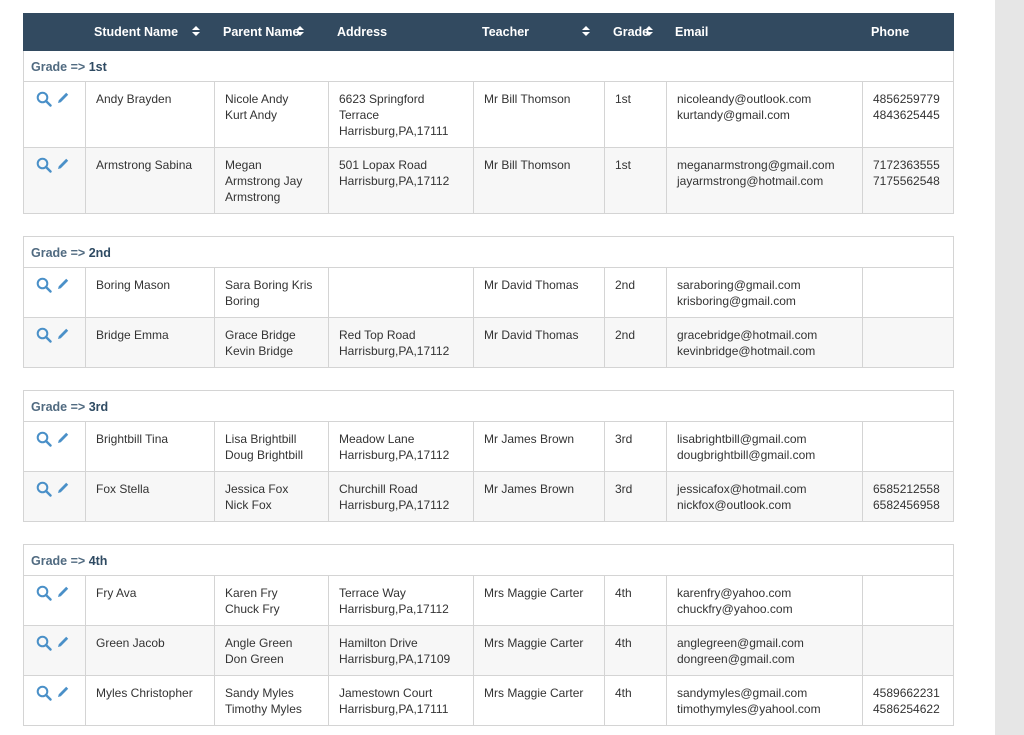 Image resolution: width=1024 pixels, height=735 pixels. Describe the element at coordinates (756, 165) in the screenshot. I see `email-address: meganarmstrong@gmail.com` at that location.